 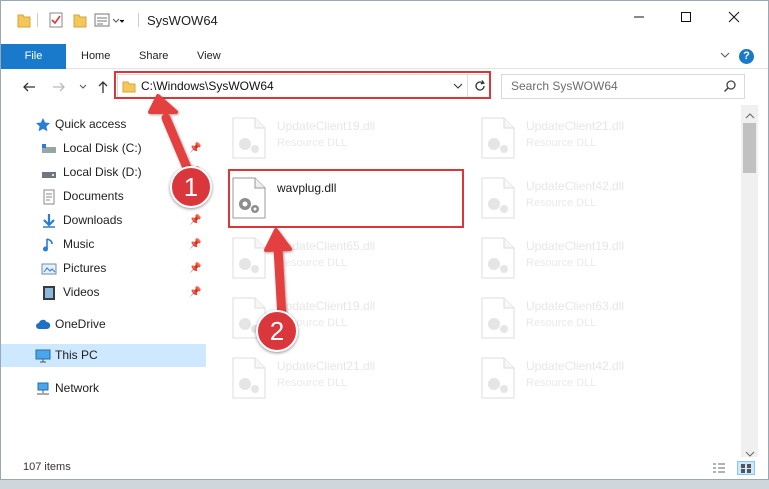 What do you see at coordinates (277, 331) in the screenshot?
I see `step-2-badge: 2` at bounding box center [277, 331].